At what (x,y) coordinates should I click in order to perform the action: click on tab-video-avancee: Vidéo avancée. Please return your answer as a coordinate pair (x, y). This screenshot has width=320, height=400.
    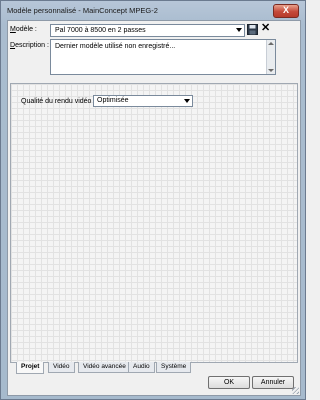
    Looking at the image, I should click on (104, 367).